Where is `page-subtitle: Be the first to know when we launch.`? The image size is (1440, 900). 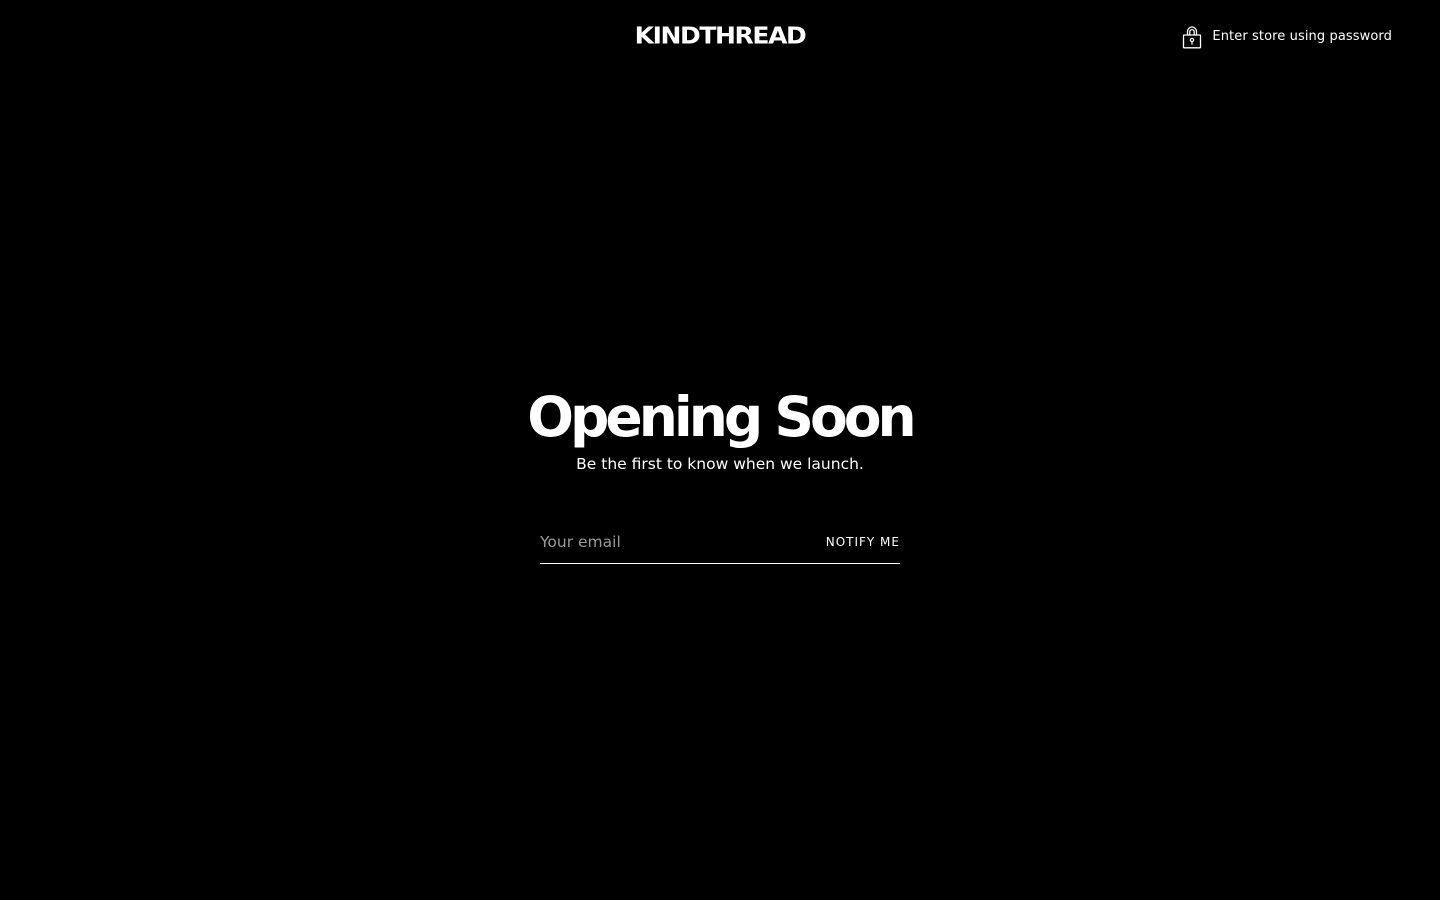 page-subtitle: Be the first to know when we launch. is located at coordinates (720, 464).